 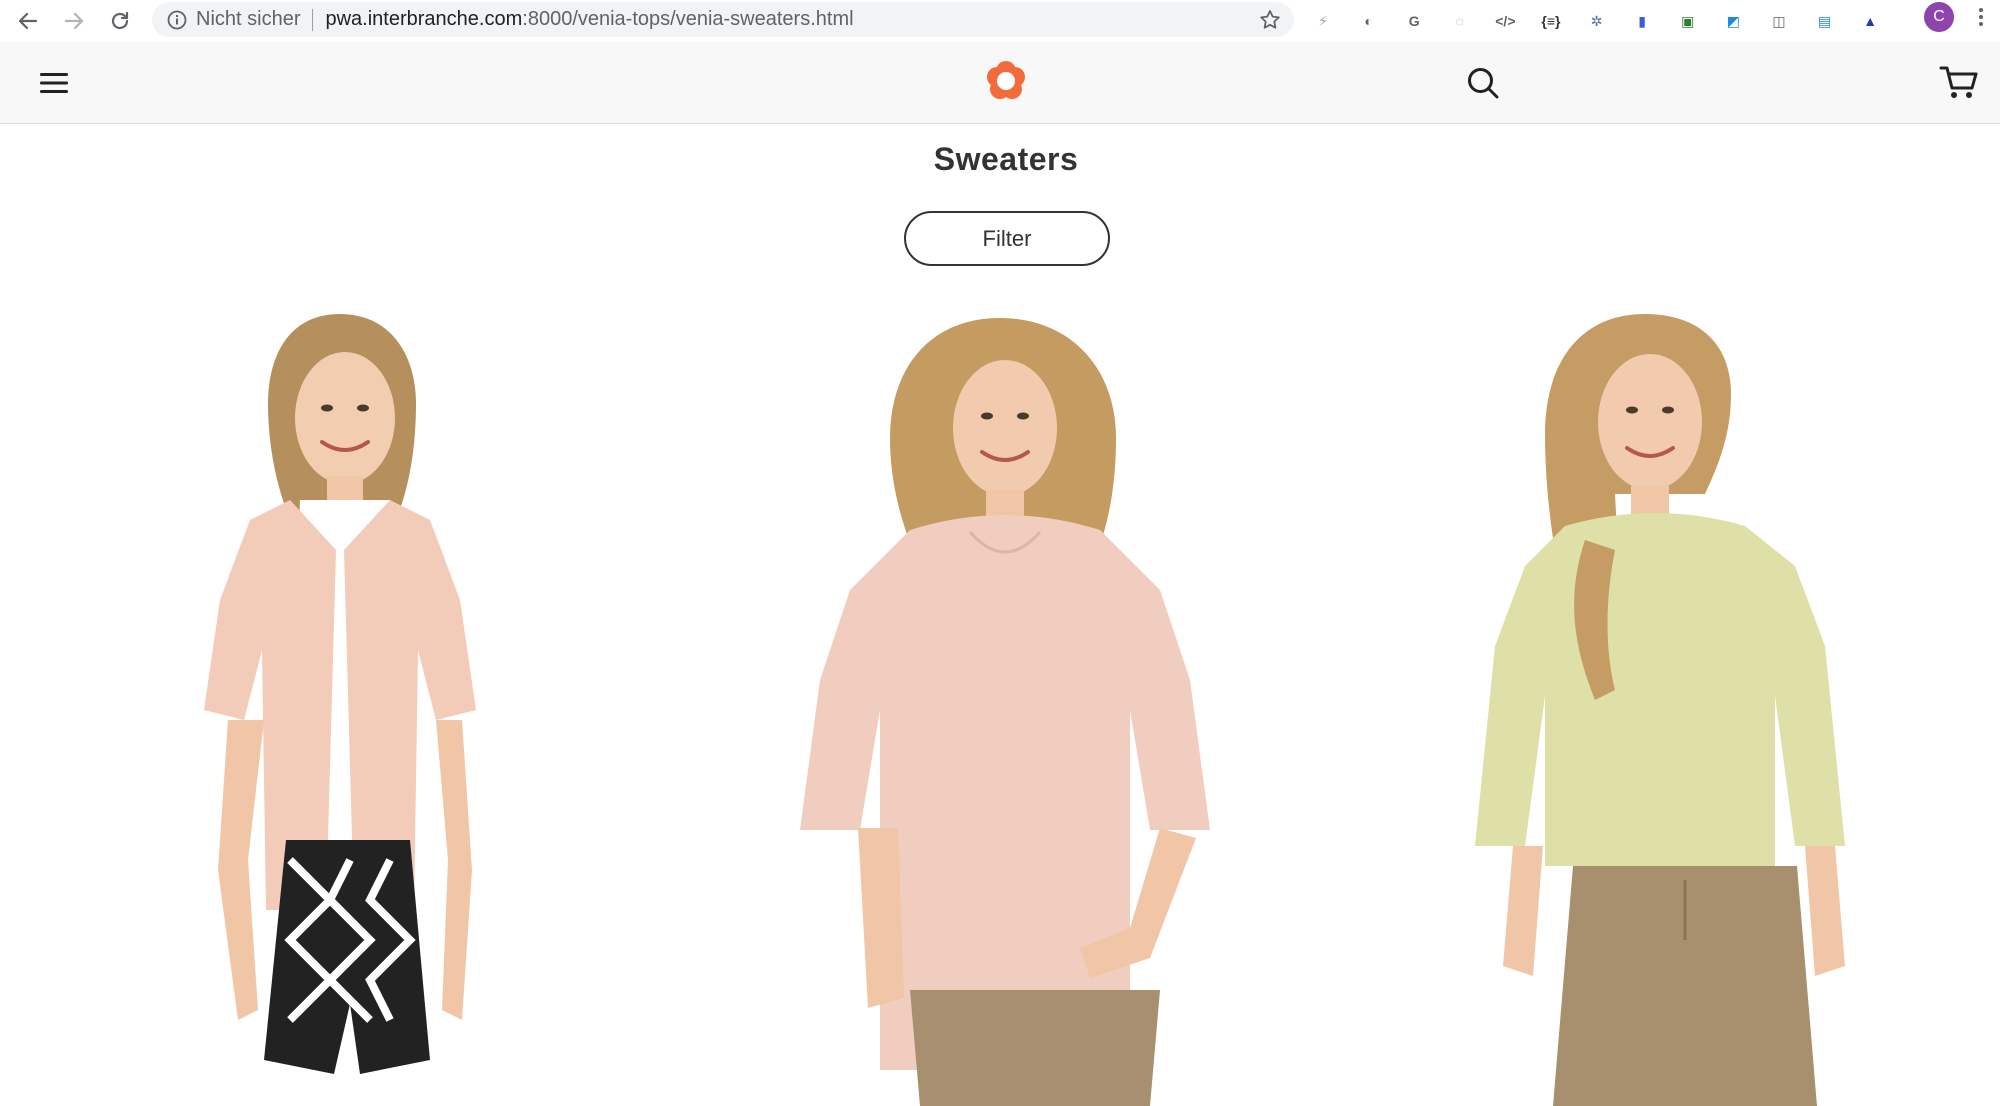 I want to click on ufo-extension-icon: ✲, so click(x=1597, y=21).